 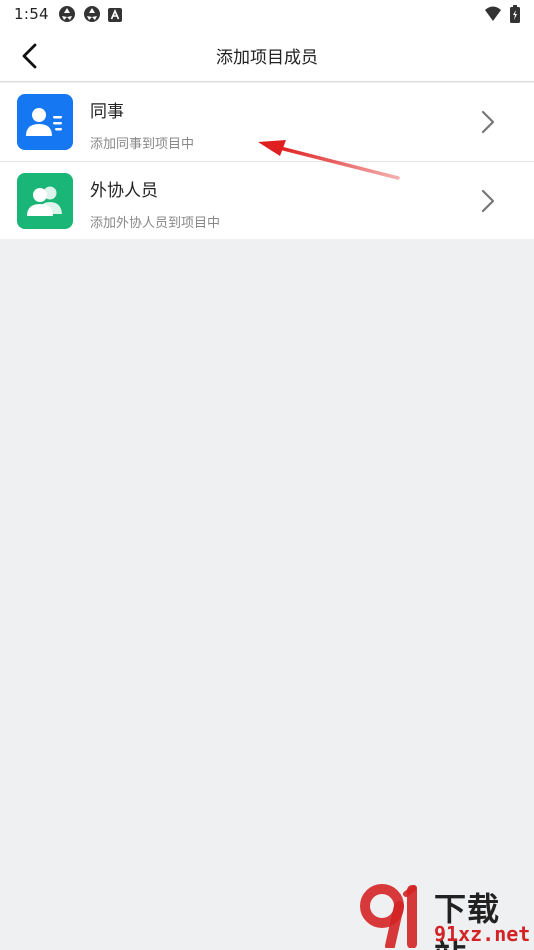 I want to click on item-title: 同事, so click(x=107, y=112).